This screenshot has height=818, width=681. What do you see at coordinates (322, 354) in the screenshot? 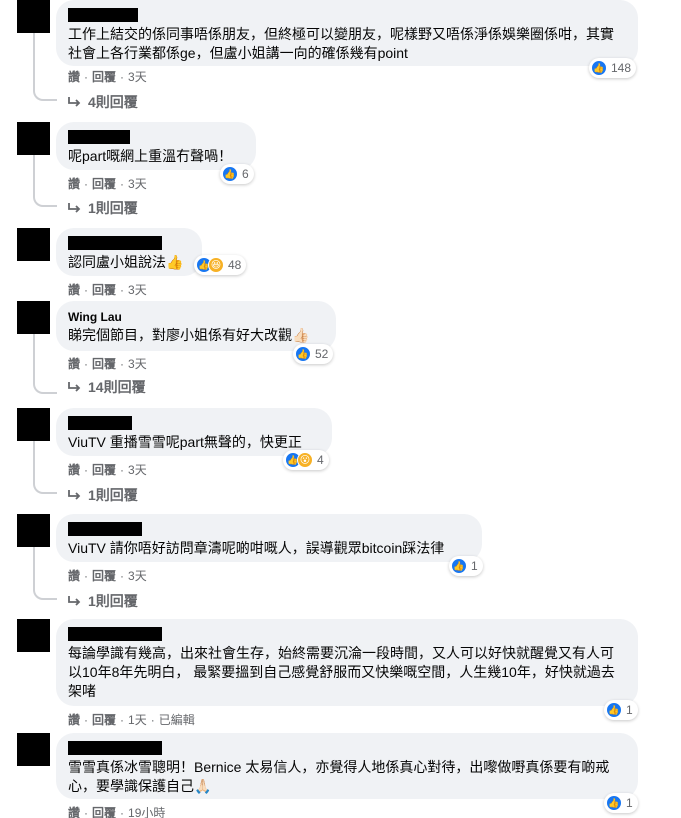
I see `reaction-count: 52` at bounding box center [322, 354].